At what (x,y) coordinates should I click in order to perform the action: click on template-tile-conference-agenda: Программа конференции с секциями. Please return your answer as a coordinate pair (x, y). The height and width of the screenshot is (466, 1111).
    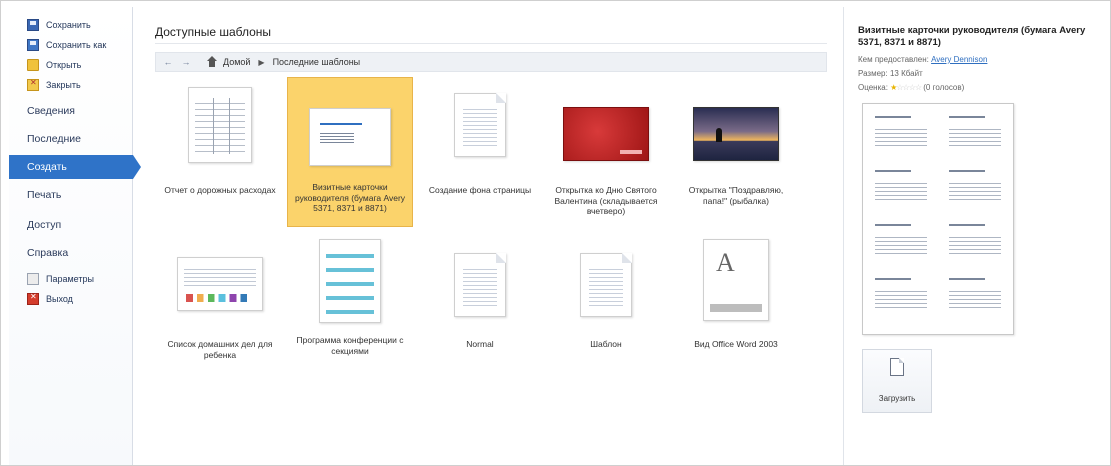
    Looking at the image, I should click on (350, 310).